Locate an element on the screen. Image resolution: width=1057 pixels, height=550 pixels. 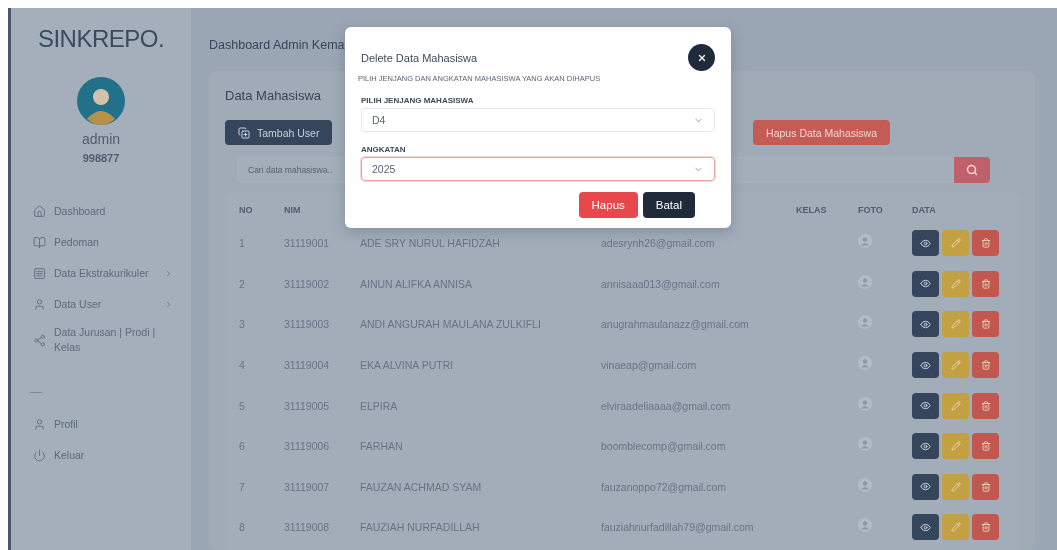
table-cell-text: fauziahnurfadillah79@gmail.com is located at coordinates (678, 527).